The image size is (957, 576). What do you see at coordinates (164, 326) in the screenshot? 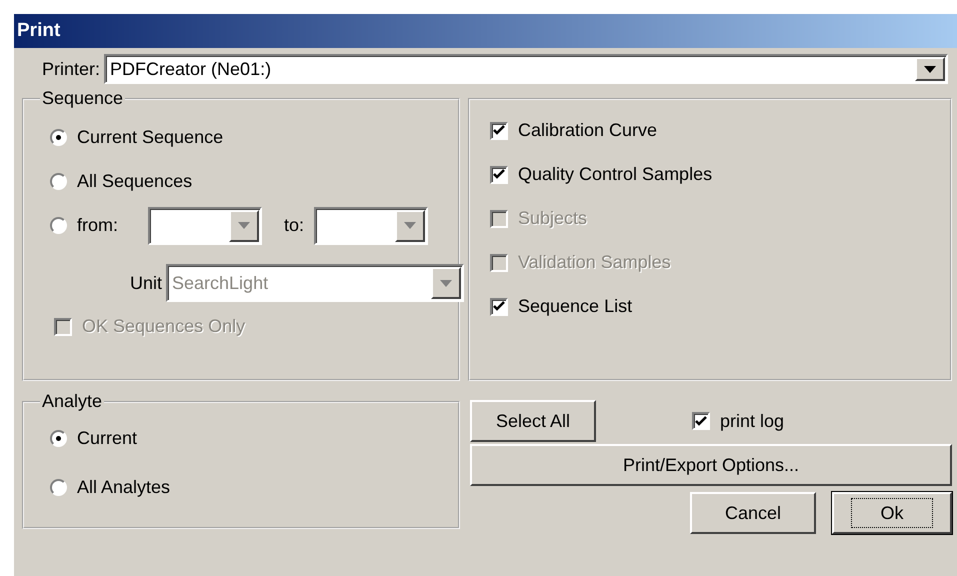
I see `checkbox-label: OK Sequences Only` at bounding box center [164, 326].